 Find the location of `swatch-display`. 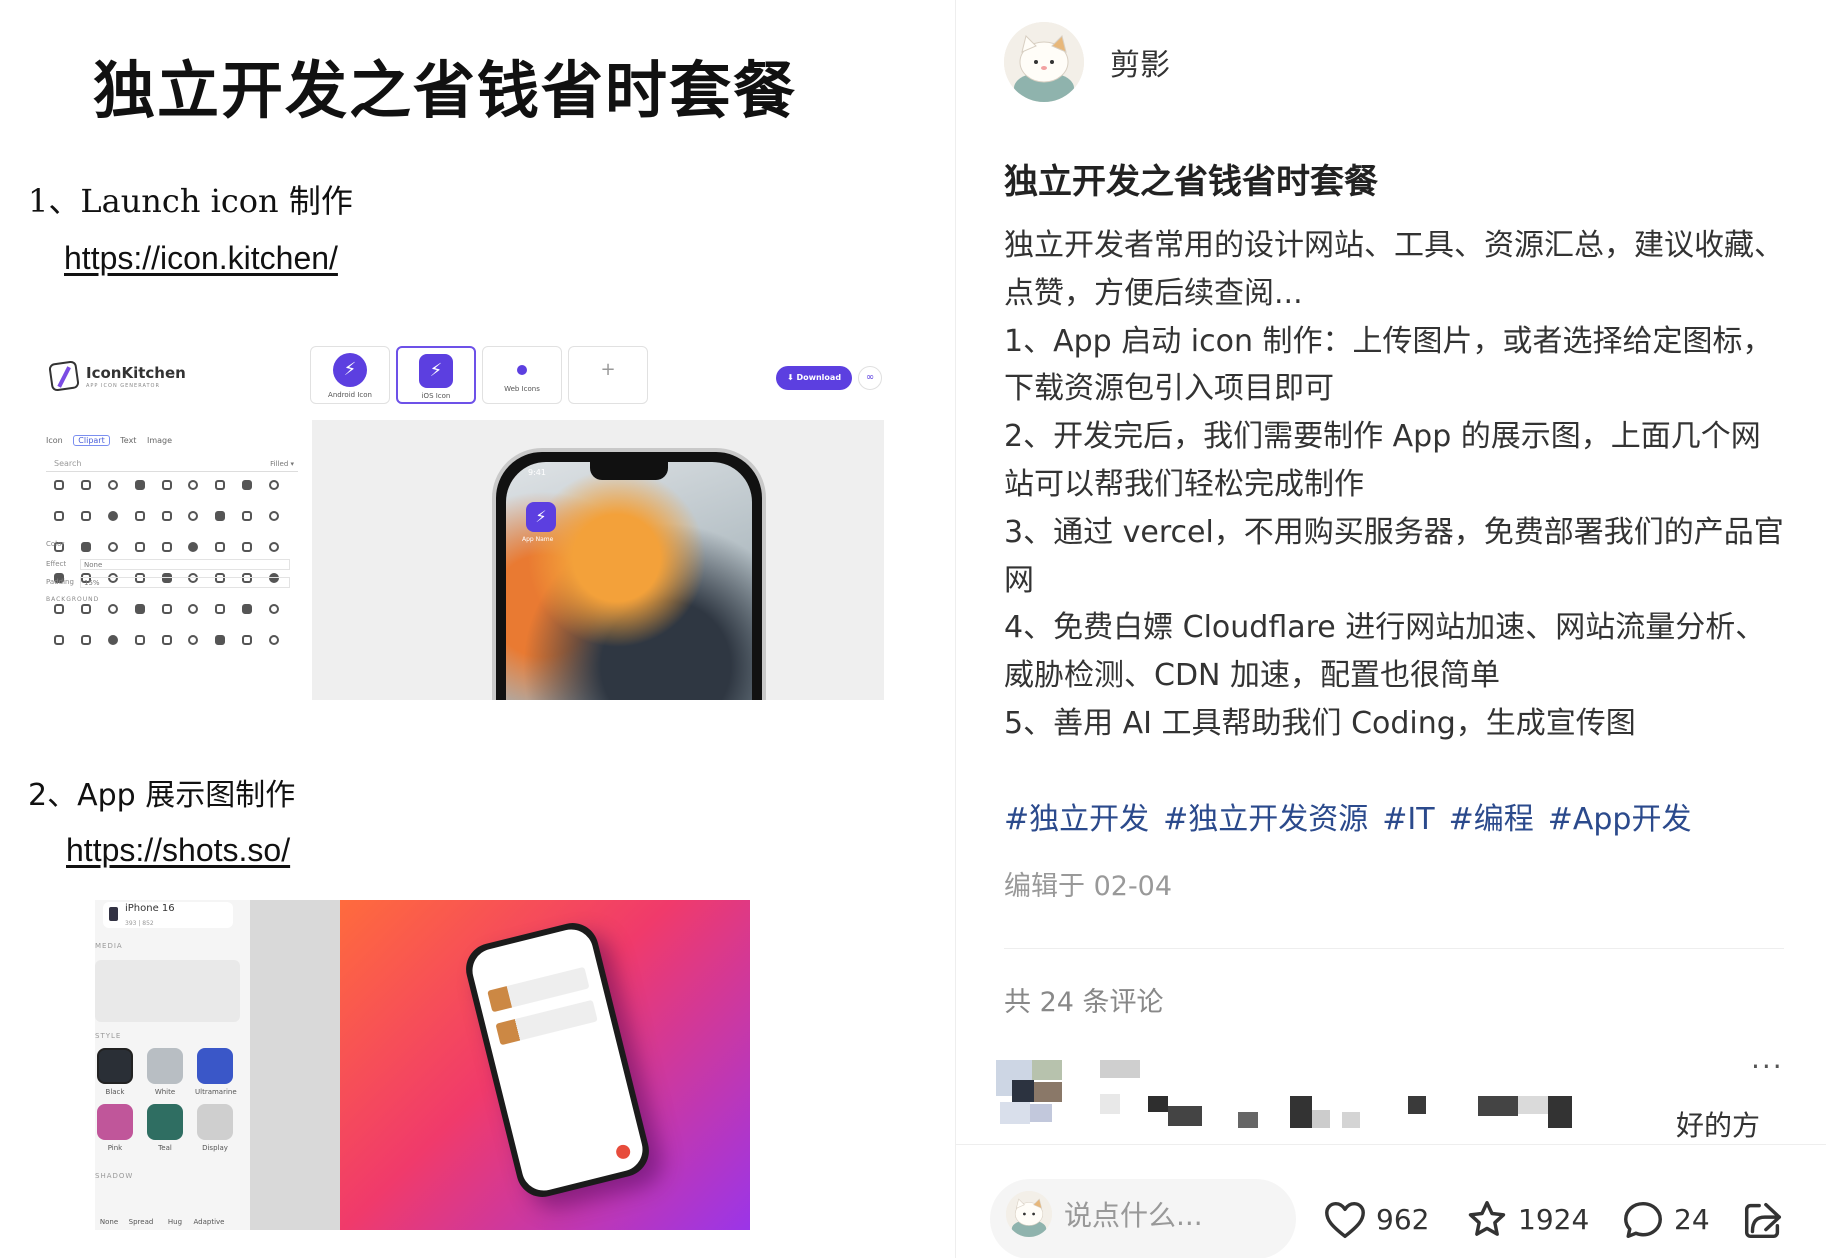

swatch-display is located at coordinates (215, 1122).